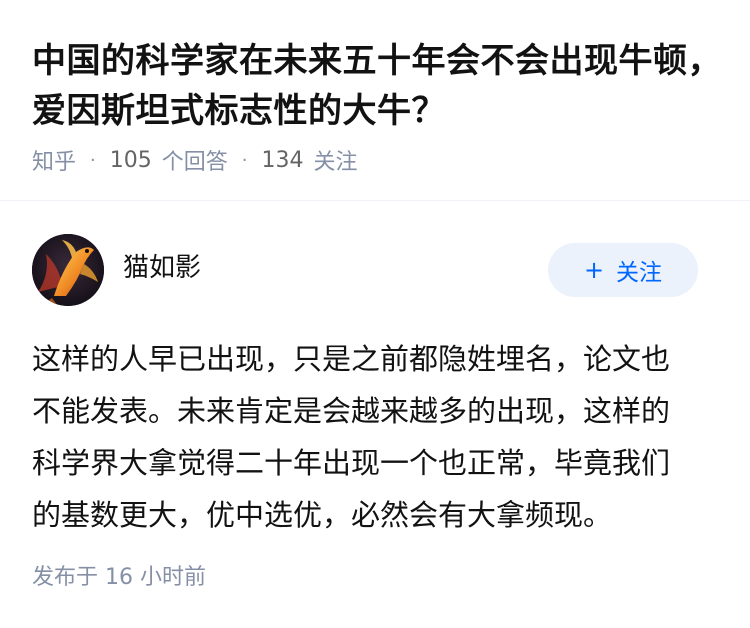 The height and width of the screenshot is (628, 750). Describe the element at coordinates (351, 463) in the screenshot. I see `answer-line: 科学界大拿觉得二十年出现一个也正常，毕竟我们` at that location.